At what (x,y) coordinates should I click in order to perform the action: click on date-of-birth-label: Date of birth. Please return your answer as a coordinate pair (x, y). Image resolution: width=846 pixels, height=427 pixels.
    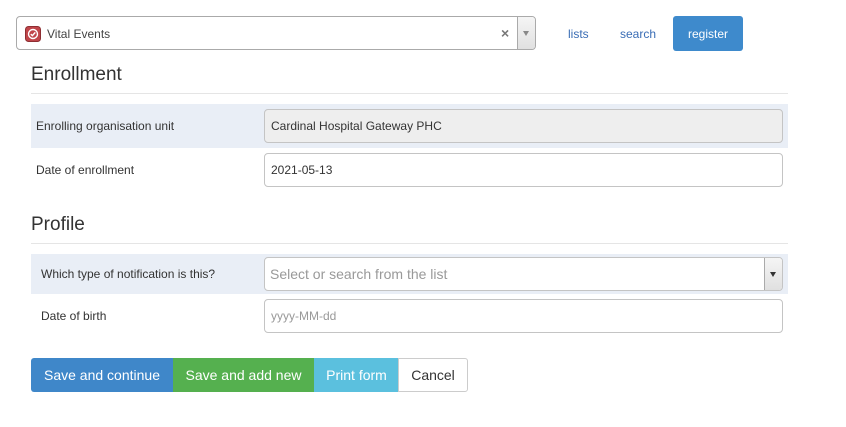
    Looking at the image, I should click on (74, 316).